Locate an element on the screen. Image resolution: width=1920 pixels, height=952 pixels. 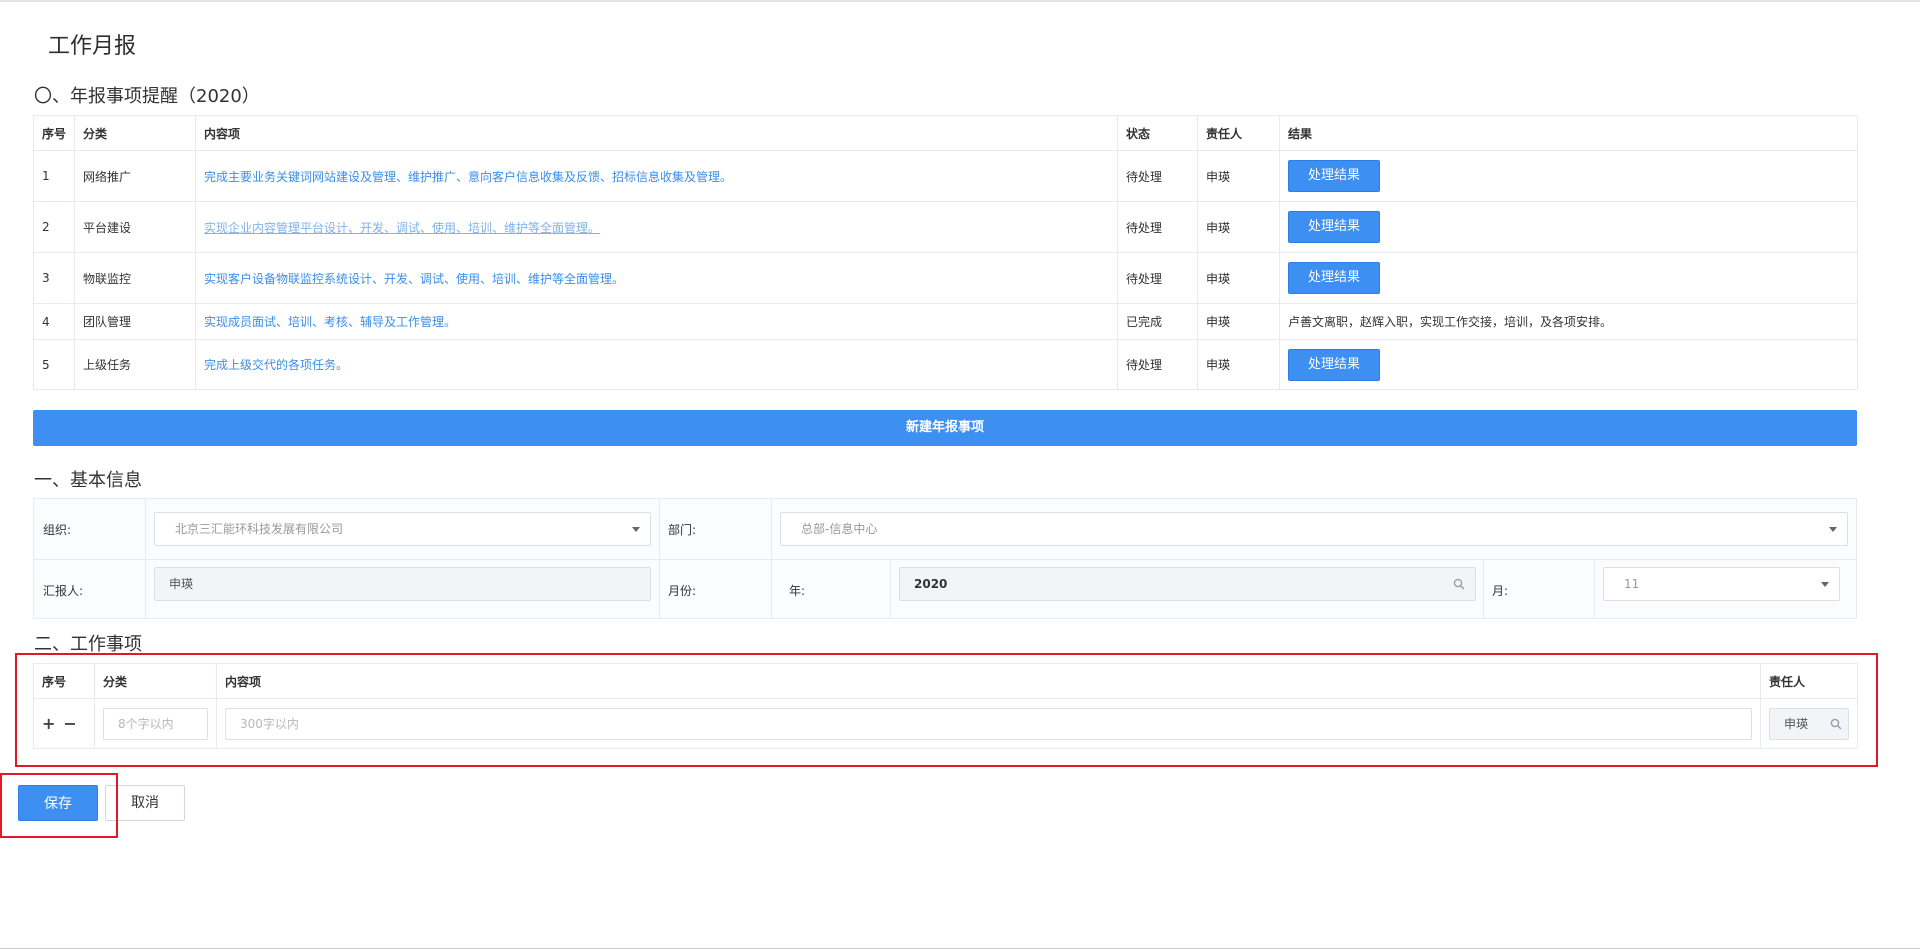
highlight-frame-work-items is located at coordinates (946, 710).